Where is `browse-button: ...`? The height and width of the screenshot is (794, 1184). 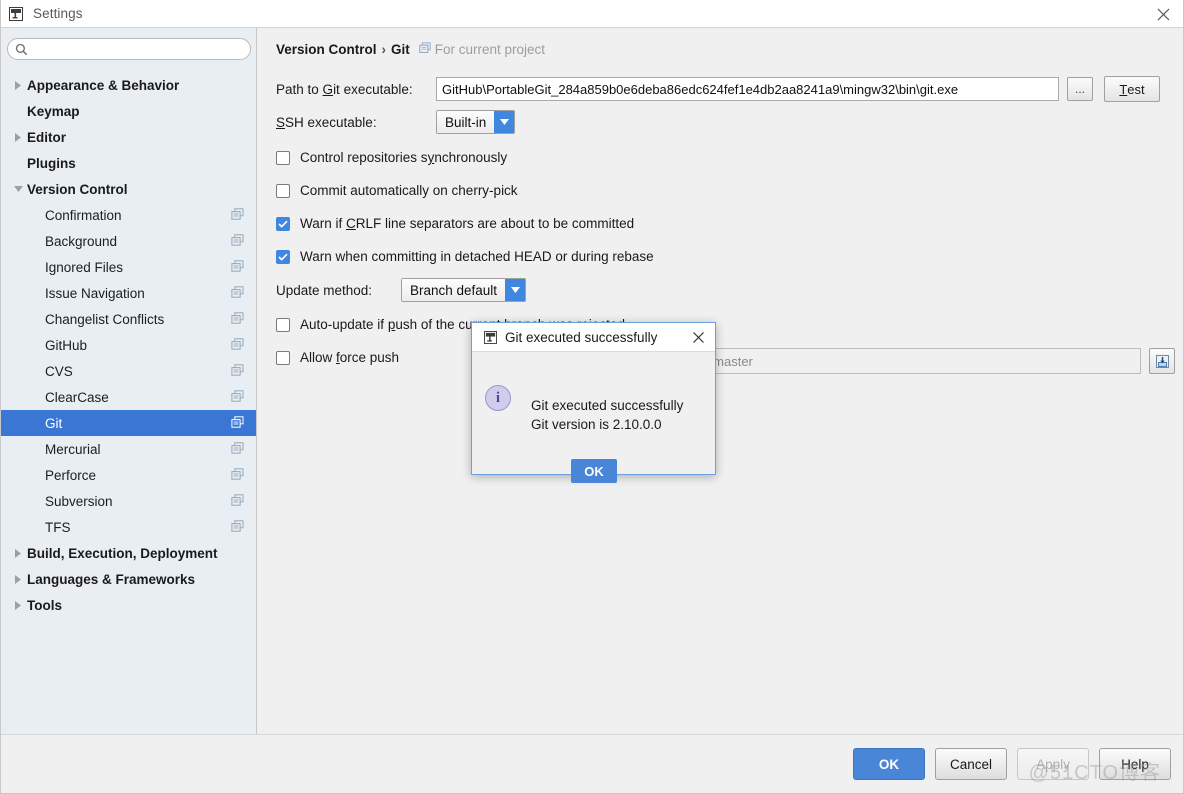 browse-button: ... is located at coordinates (1080, 89).